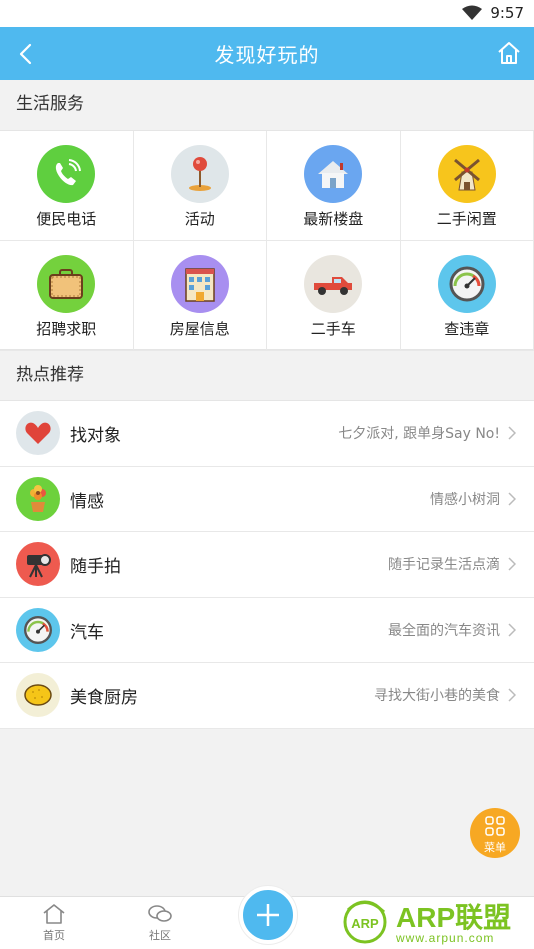 The width and height of the screenshot is (534, 949). Describe the element at coordinates (495, 826) in the screenshot. I see `grid-icon` at that location.